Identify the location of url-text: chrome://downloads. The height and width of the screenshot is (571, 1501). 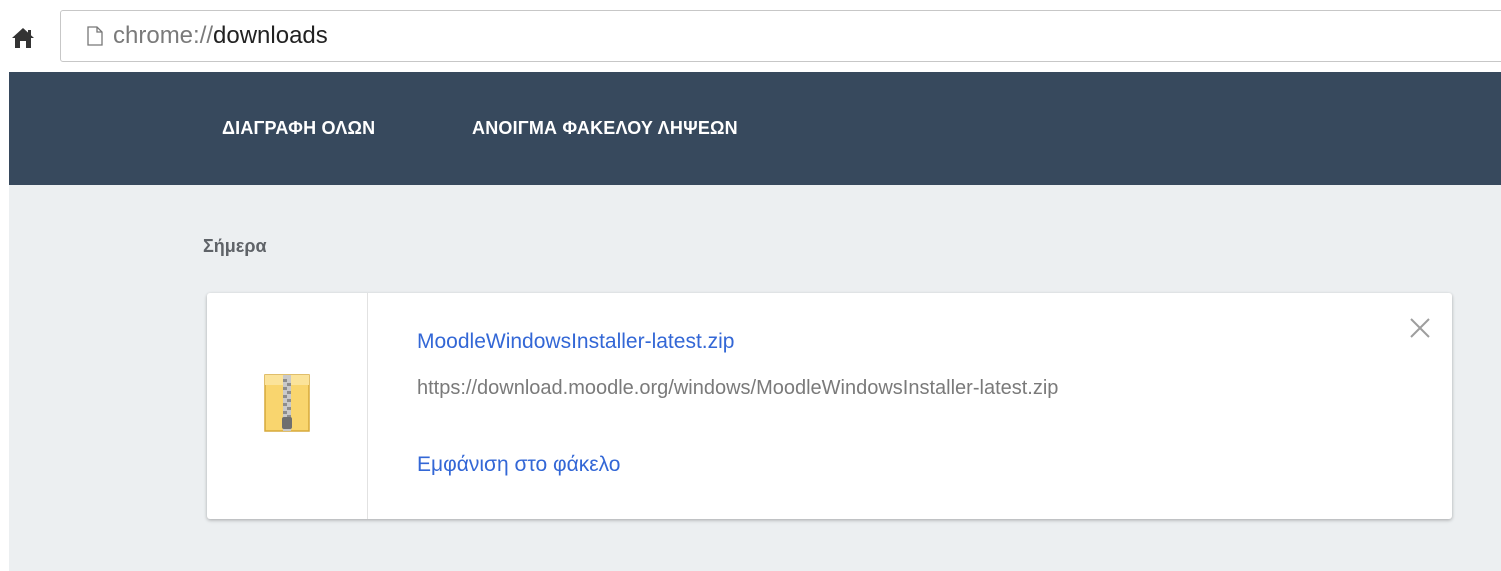
(220, 36).